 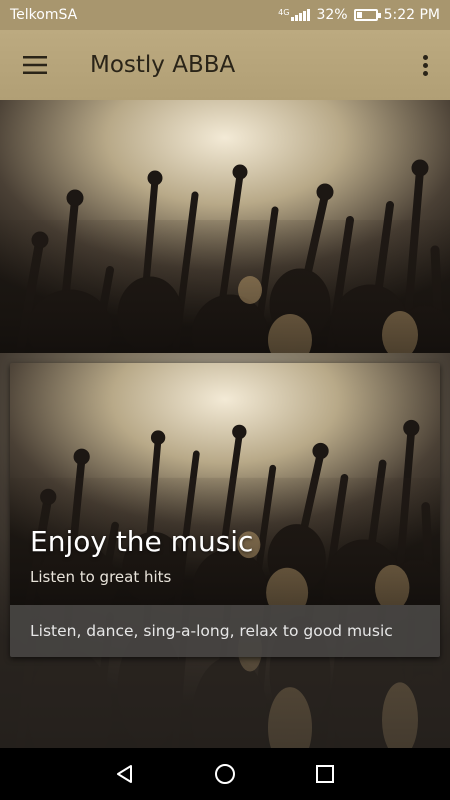 I want to click on home-circle-icon, so click(x=225, y=774).